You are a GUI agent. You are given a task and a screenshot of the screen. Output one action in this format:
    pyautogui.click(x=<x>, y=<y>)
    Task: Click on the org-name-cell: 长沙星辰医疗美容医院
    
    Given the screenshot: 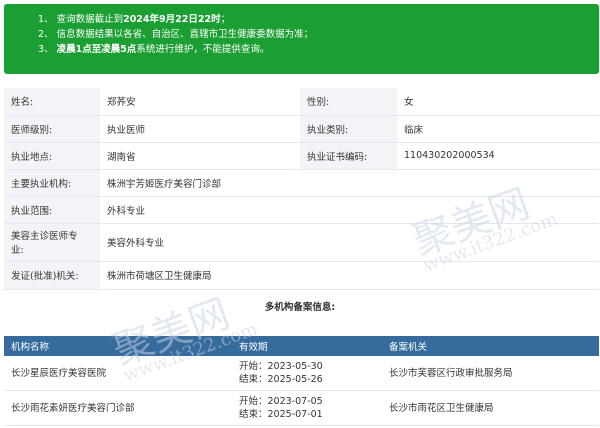 What is the action you would take?
    pyautogui.click(x=118, y=373)
    